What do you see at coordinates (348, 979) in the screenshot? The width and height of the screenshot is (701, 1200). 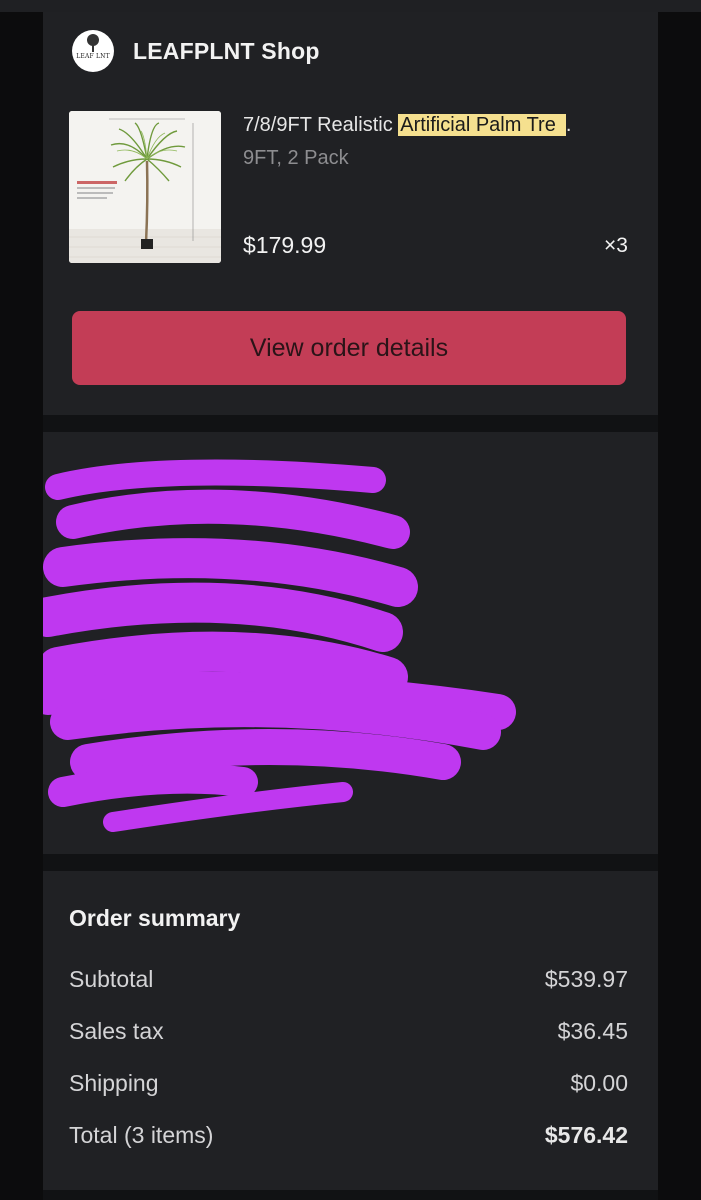 I see `subtotal-row: Subtotal $539.97` at bounding box center [348, 979].